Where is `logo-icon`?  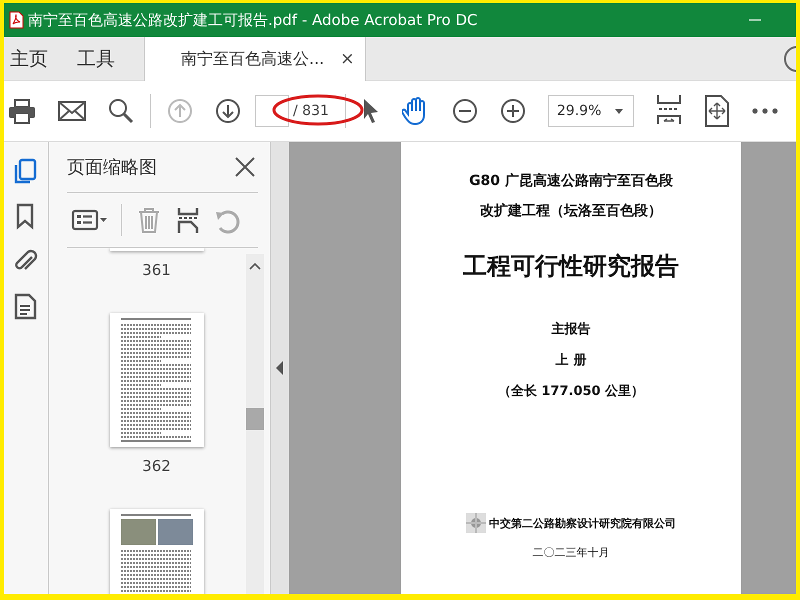 logo-icon is located at coordinates (476, 523).